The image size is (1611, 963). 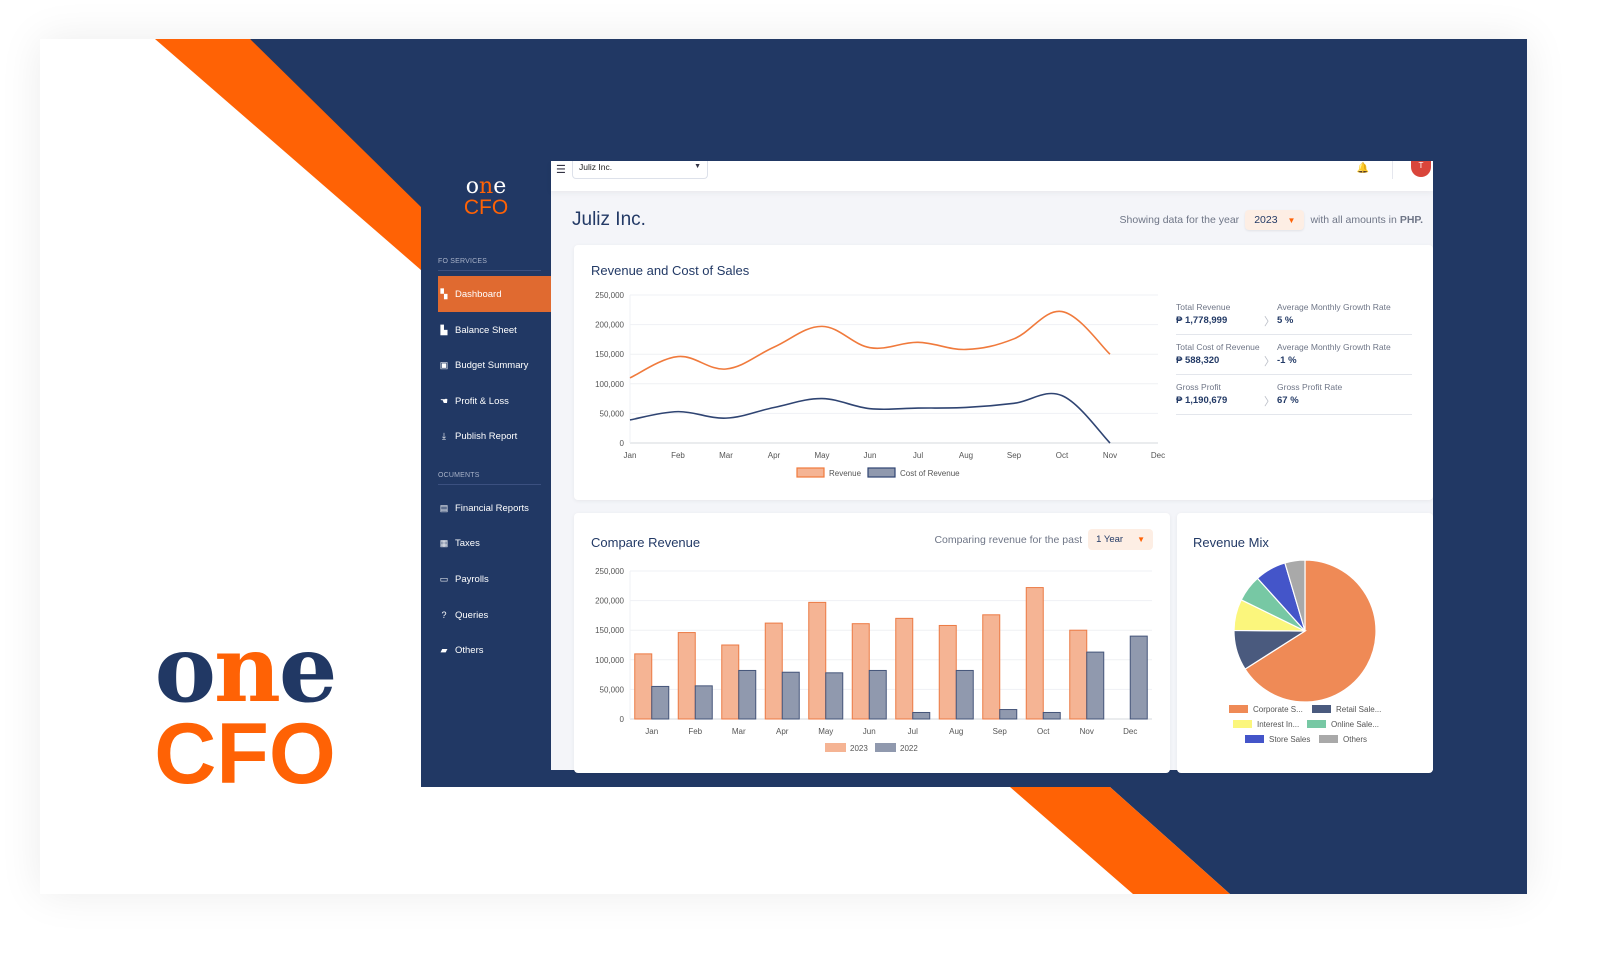 I want to click on bar-2023-jul, so click(x=904, y=668).